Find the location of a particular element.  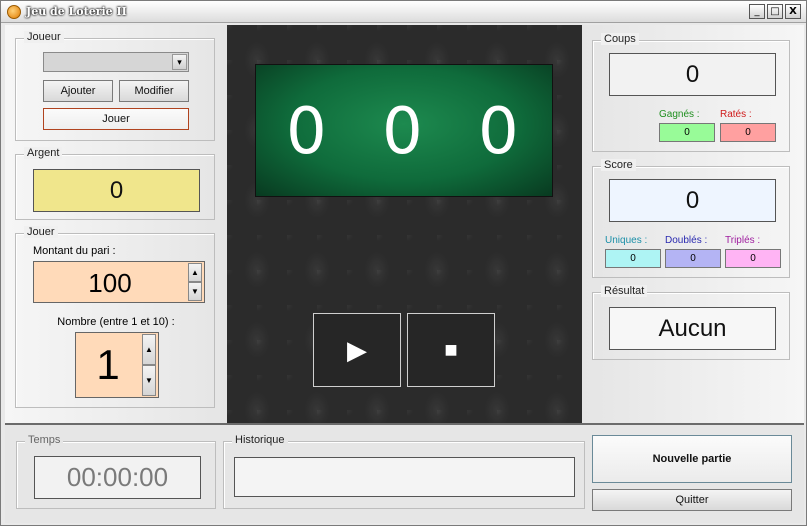

time-display: 00:00:00 is located at coordinates (117, 477).